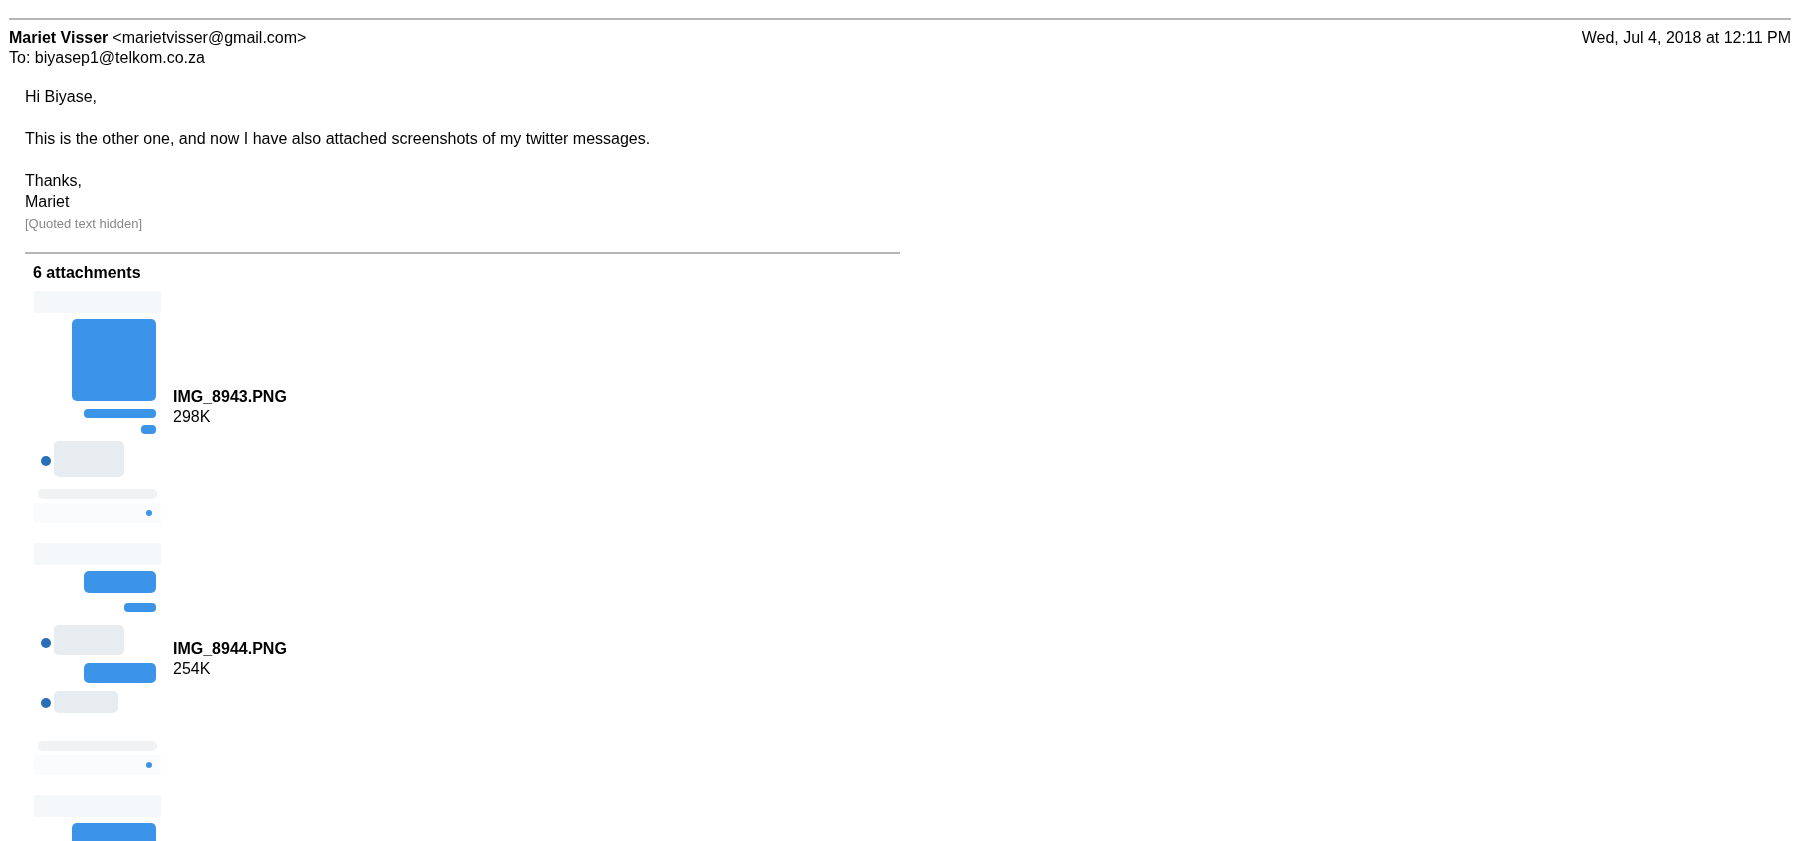  What do you see at coordinates (62, 97) in the screenshot?
I see `greeting: Hi Biyase,` at bounding box center [62, 97].